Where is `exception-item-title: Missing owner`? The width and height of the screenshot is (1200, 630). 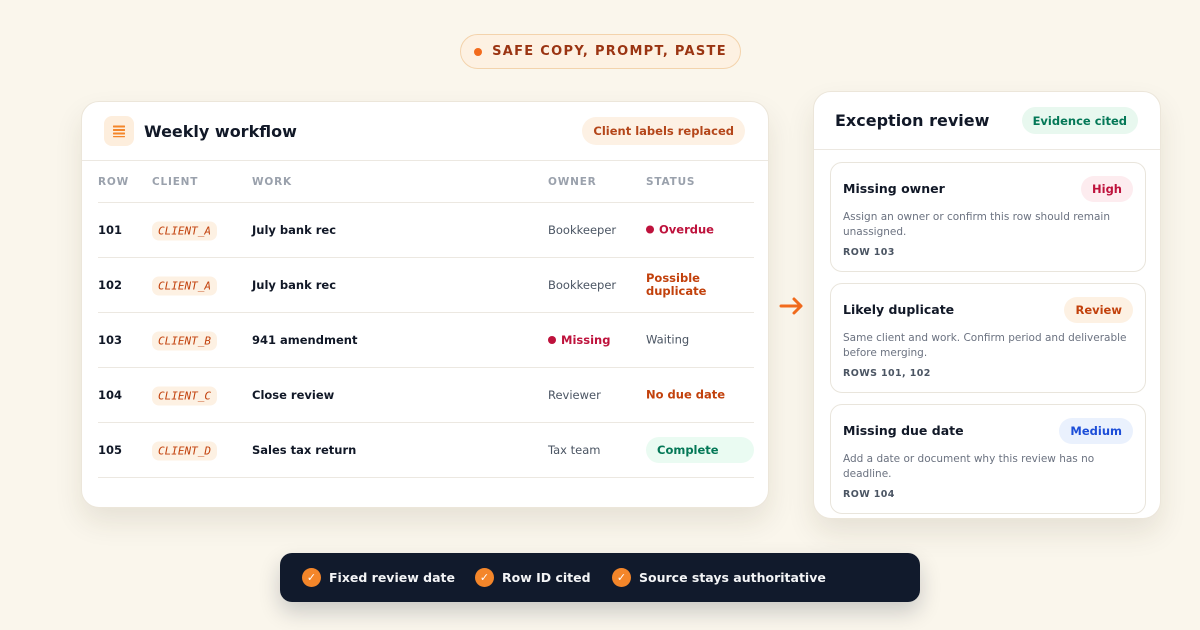 exception-item-title: Missing owner is located at coordinates (894, 188).